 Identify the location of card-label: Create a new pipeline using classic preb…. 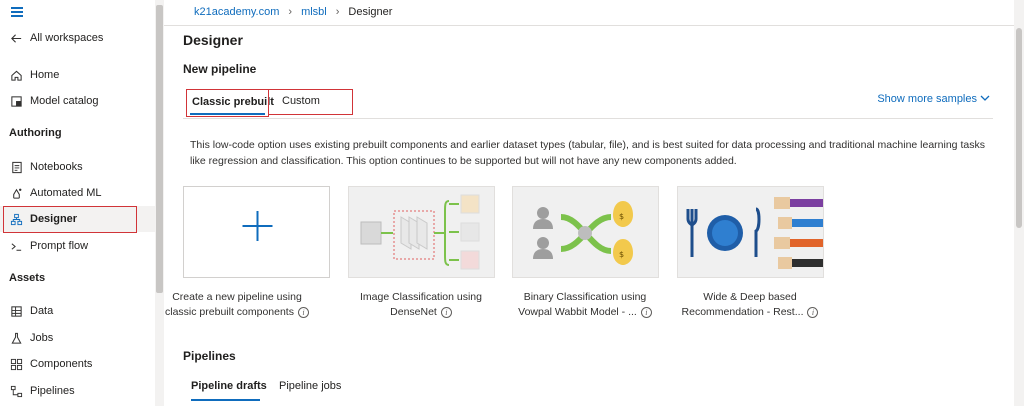
(237, 305).